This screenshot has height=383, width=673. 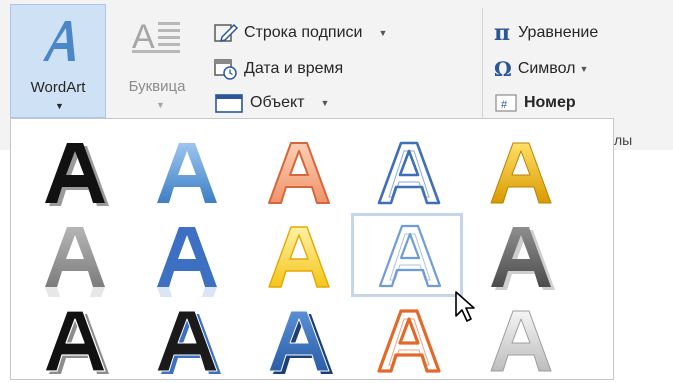 What do you see at coordinates (303, 32) in the screenshot?
I see `signature-line-label: Строка подписи` at bounding box center [303, 32].